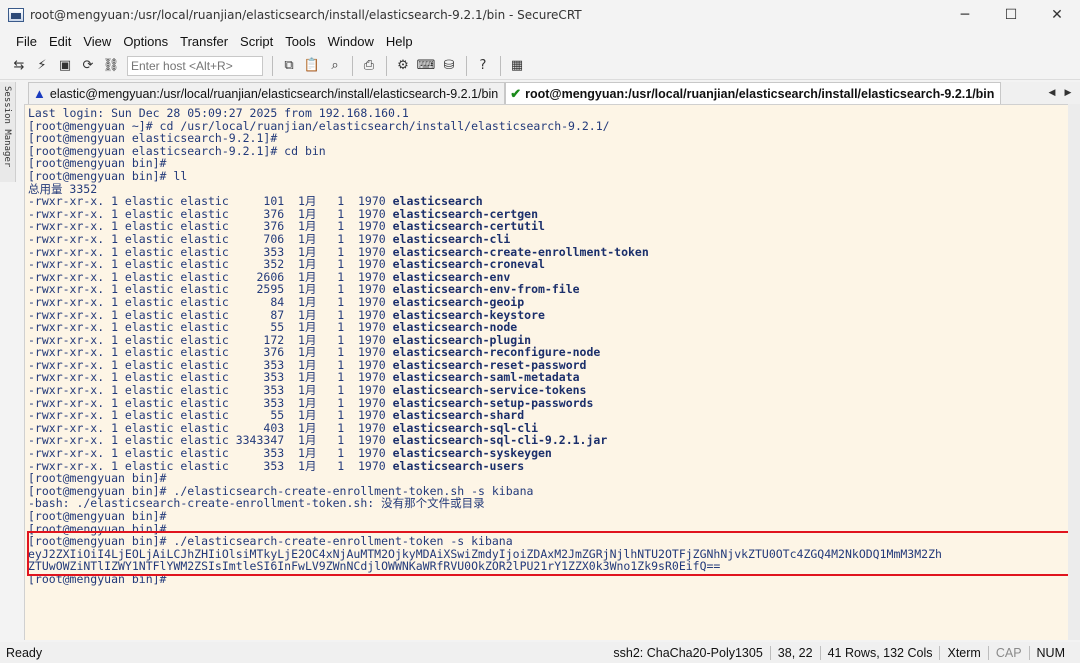  I want to click on sftp-icon: ⛁, so click(449, 66).